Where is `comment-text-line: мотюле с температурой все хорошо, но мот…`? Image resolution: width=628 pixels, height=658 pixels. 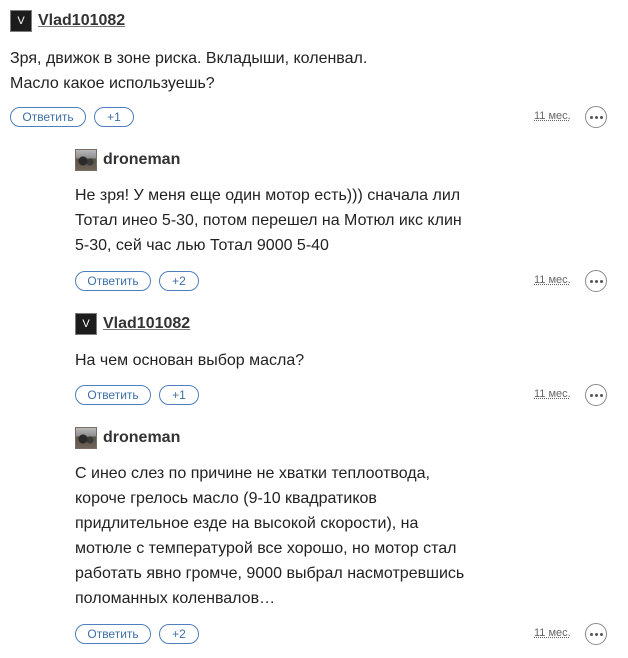 comment-text-line: мотюле с температурой все хорошо, но мот… is located at coordinates (266, 548).